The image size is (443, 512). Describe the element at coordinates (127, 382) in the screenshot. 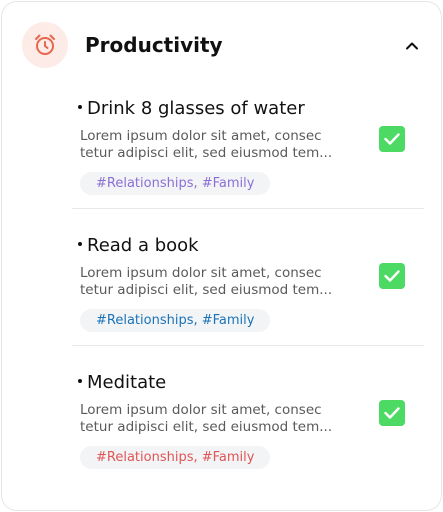

I see `task-title-text: Meditate` at that location.